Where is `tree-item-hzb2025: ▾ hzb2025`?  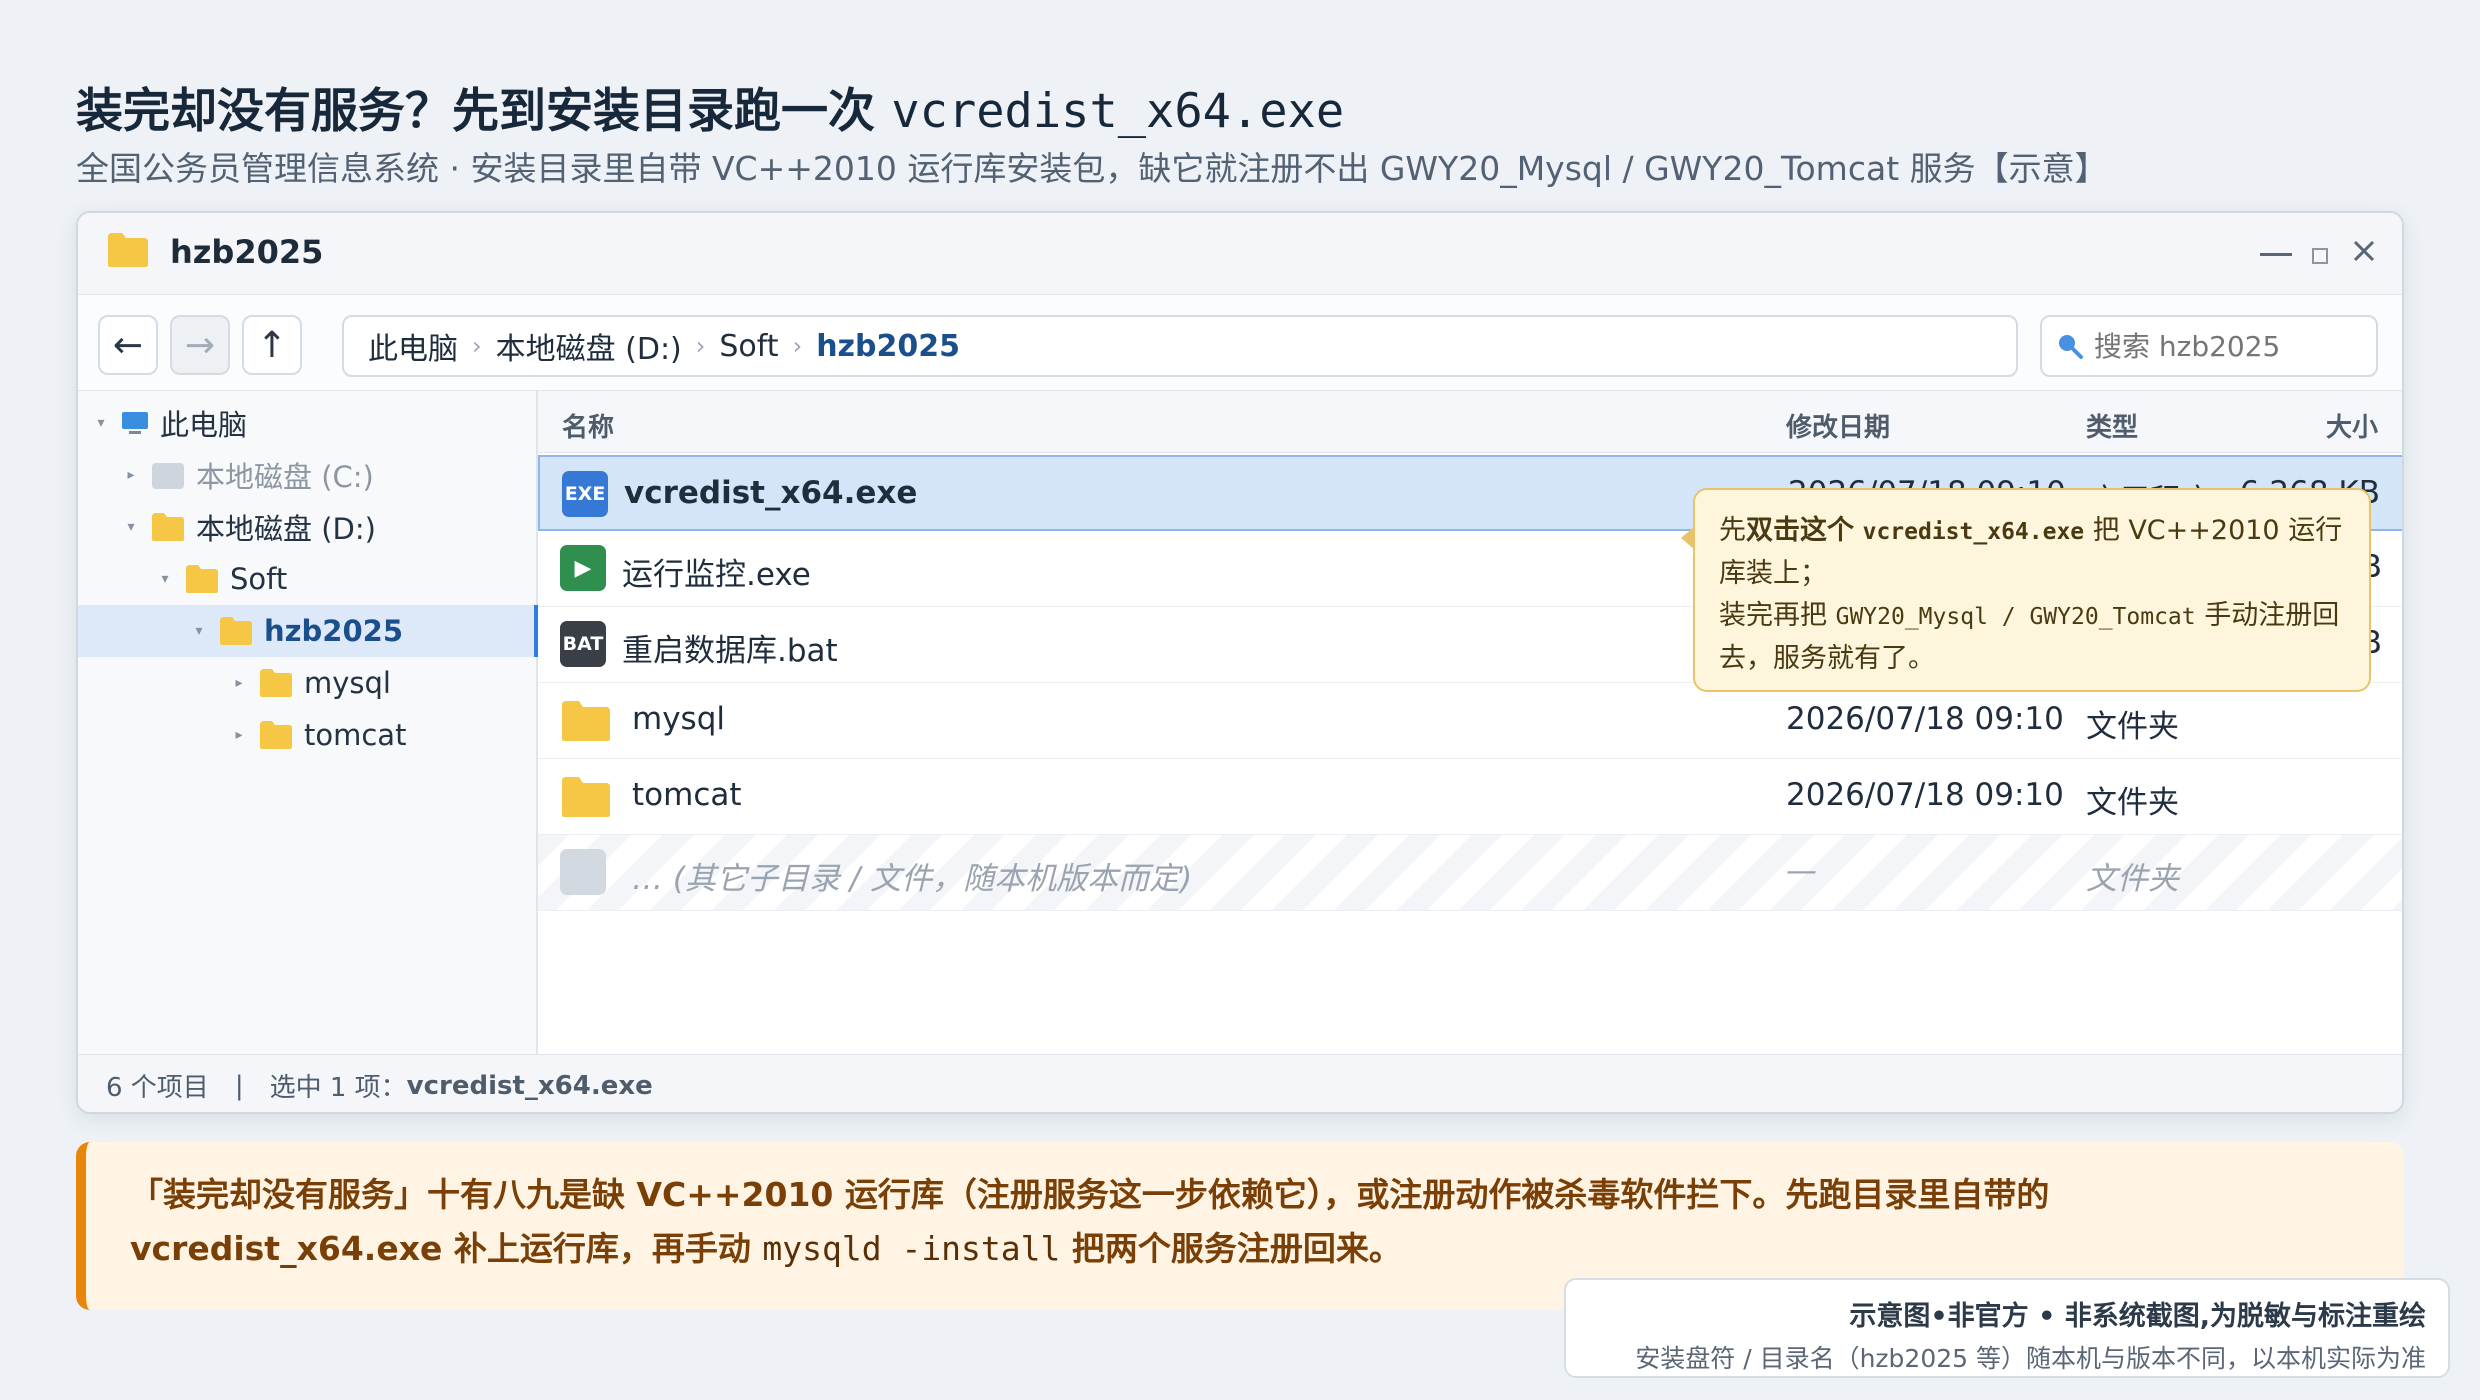 tree-item-hzb2025: ▾ hzb2025 is located at coordinates (308, 631).